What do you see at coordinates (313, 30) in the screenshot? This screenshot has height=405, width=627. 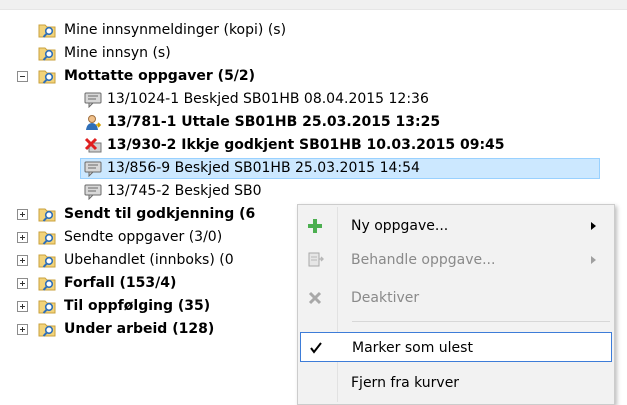 I see `tree-item-mine-innsynmeldinger: Mine innsynmeldinger (kopi) (s)` at bounding box center [313, 30].